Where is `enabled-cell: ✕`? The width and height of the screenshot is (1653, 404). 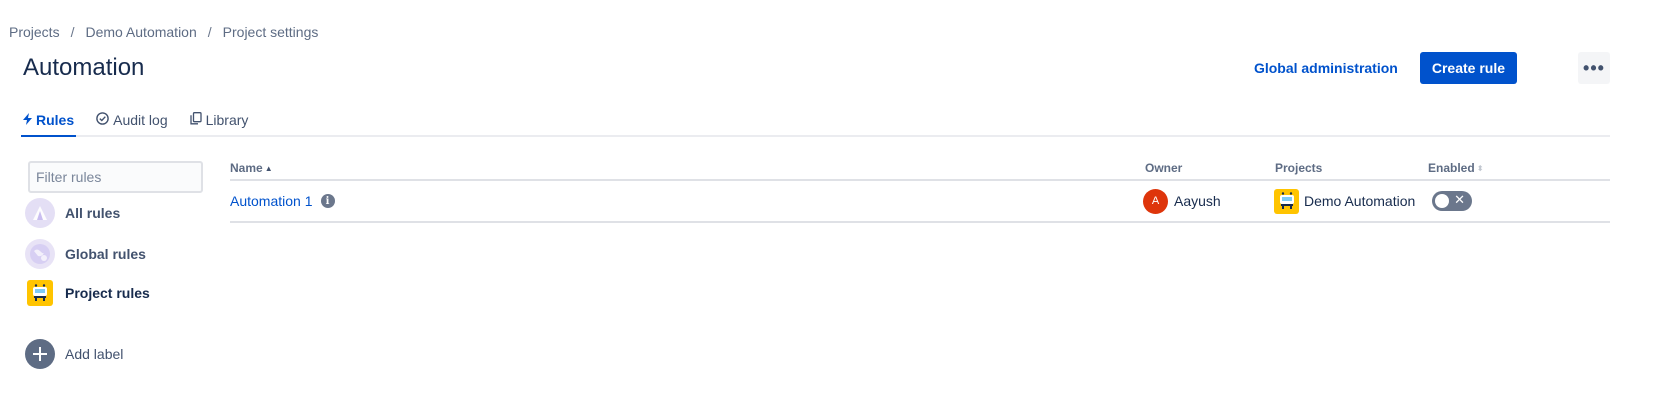 enabled-cell: ✕ is located at coordinates (1452, 201).